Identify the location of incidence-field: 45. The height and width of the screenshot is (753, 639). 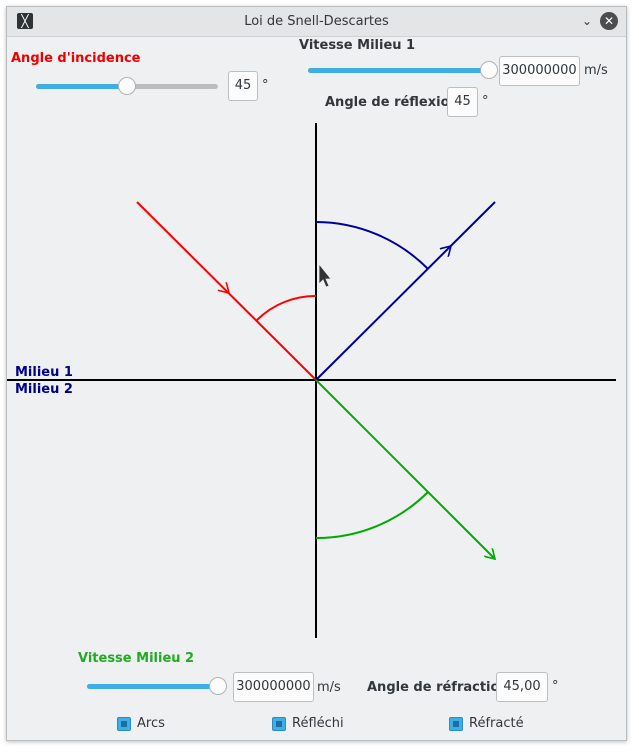
(243, 86).